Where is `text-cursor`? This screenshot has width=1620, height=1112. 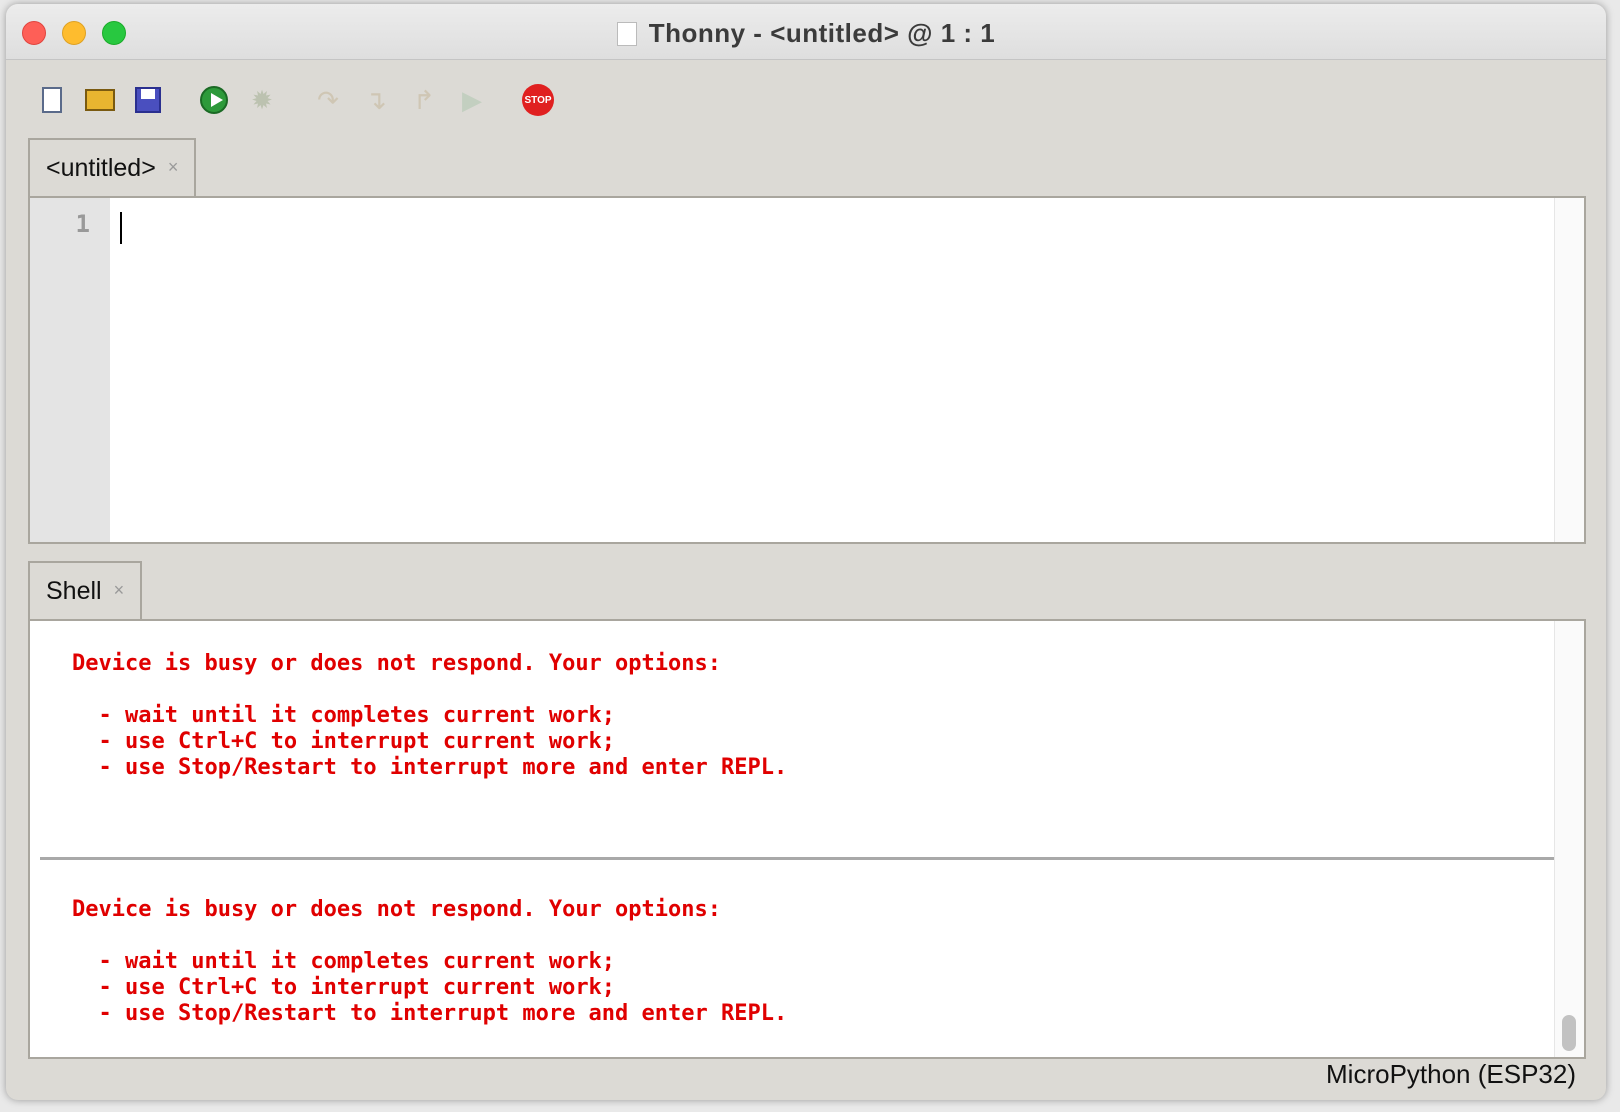 text-cursor is located at coordinates (121, 228).